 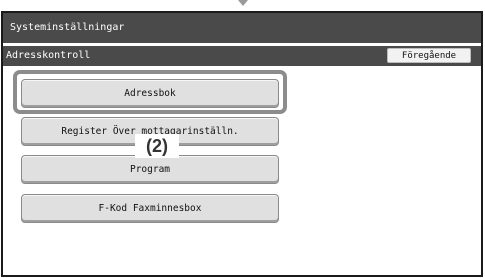 What do you see at coordinates (242, 56) in the screenshot?
I see `sub-header-bar: Adresskontroll Föregående` at bounding box center [242, 56].